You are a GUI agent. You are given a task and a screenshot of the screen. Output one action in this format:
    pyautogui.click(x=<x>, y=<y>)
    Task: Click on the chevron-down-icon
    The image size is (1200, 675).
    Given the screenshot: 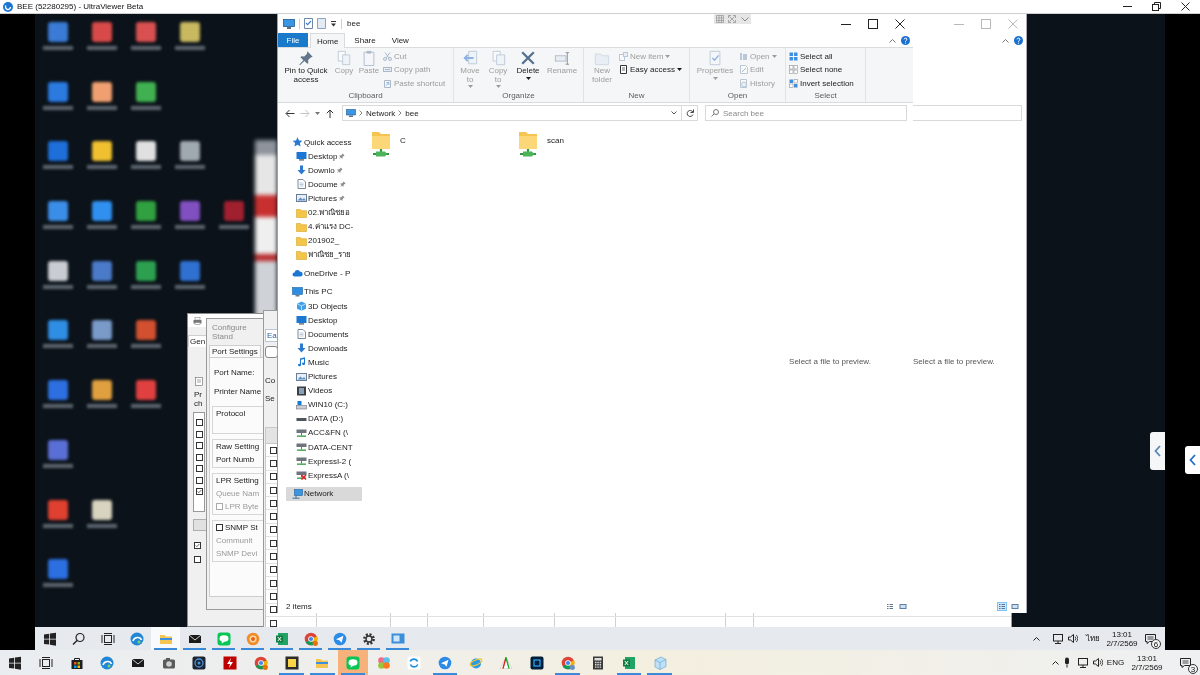 What is the action you would take?
    pyautogui.click(x=674, y=113)
    